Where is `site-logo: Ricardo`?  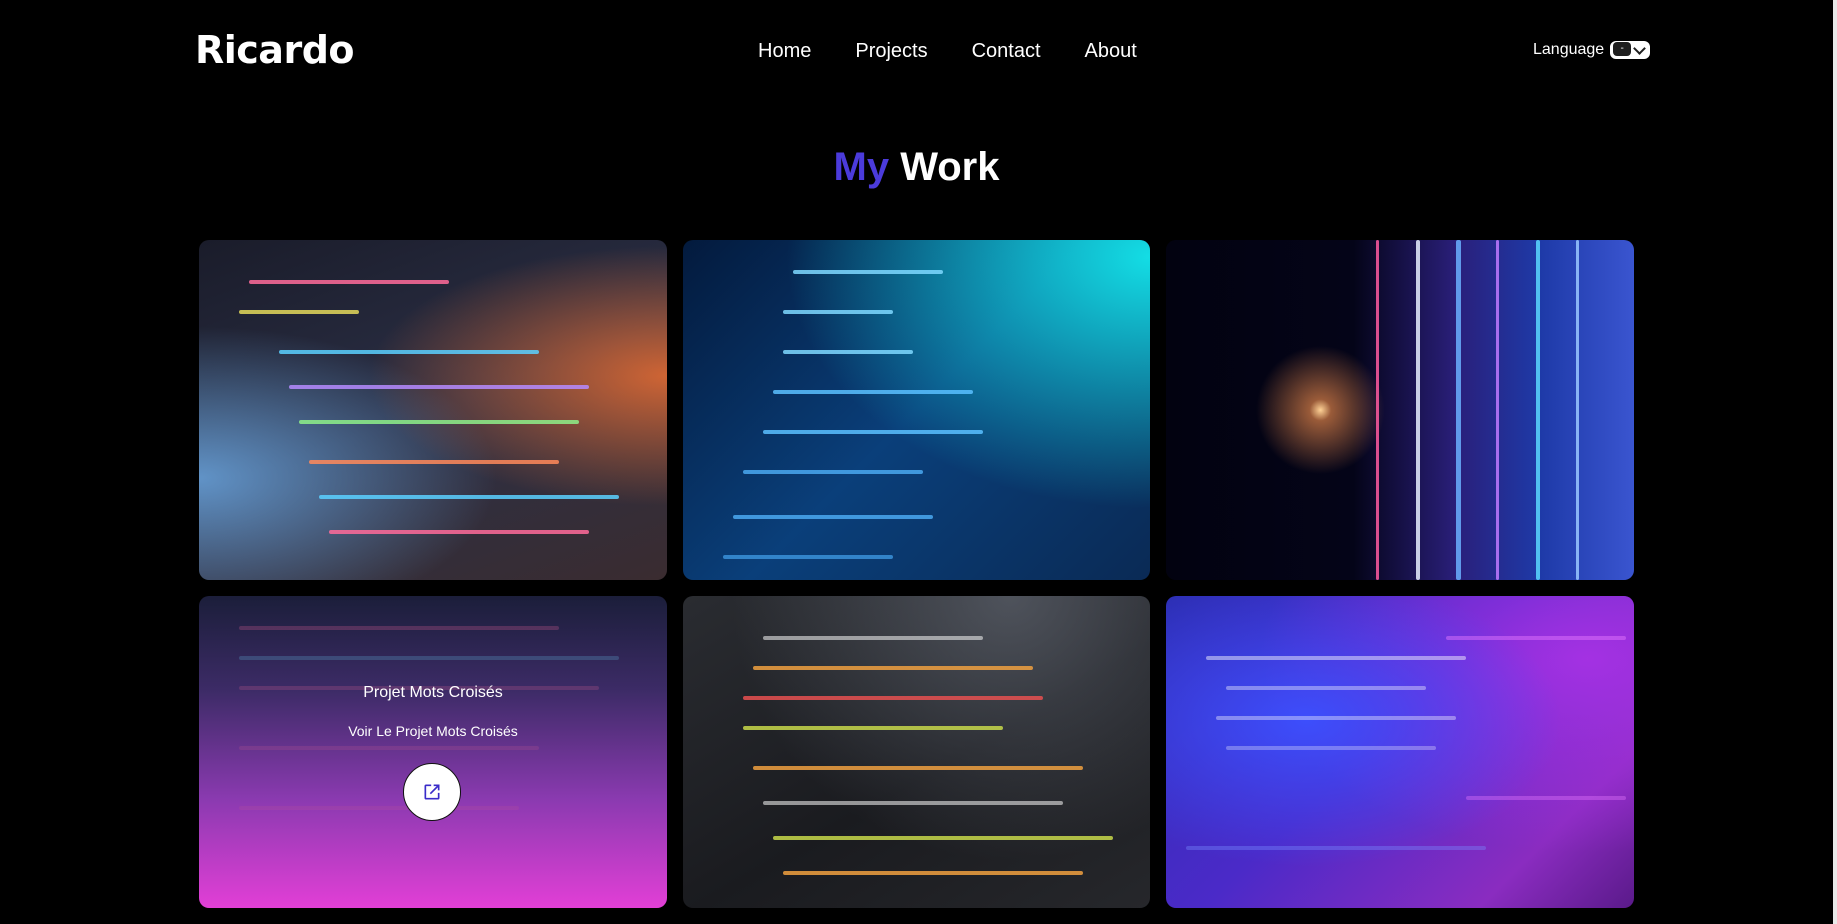 site-logo: Ricardo is located at coordinates (275, 50).